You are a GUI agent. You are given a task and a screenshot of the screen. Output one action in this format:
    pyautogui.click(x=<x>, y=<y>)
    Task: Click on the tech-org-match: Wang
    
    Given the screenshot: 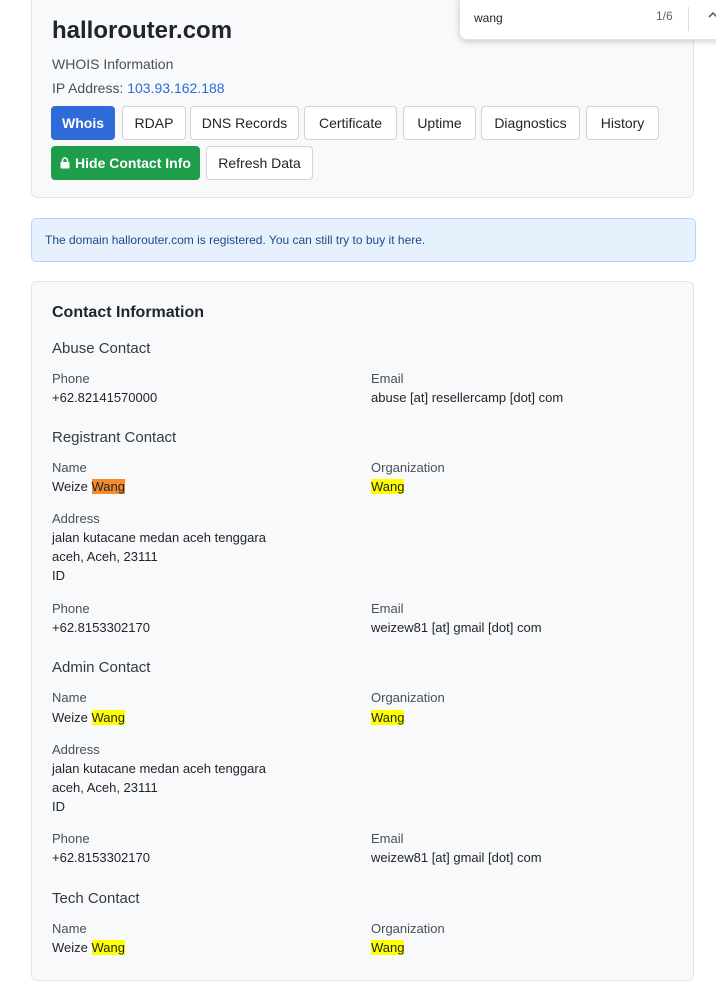 What is the action you would take?
    pyautogui.click(x=388, y=947)
    